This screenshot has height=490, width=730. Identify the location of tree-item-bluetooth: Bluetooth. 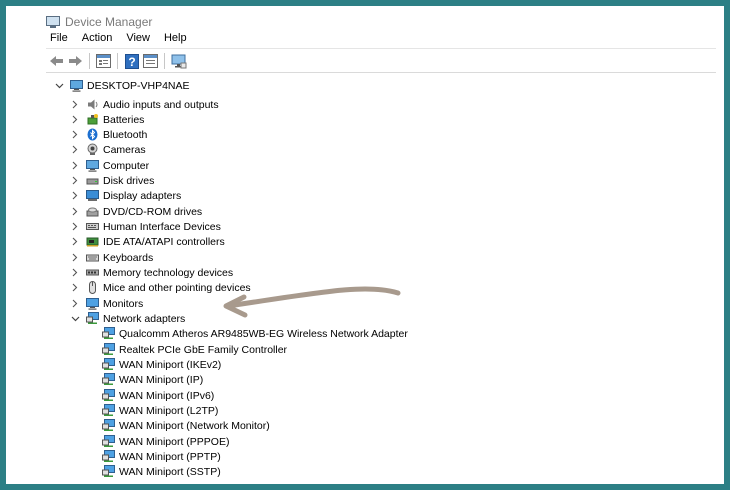
(108, 134).